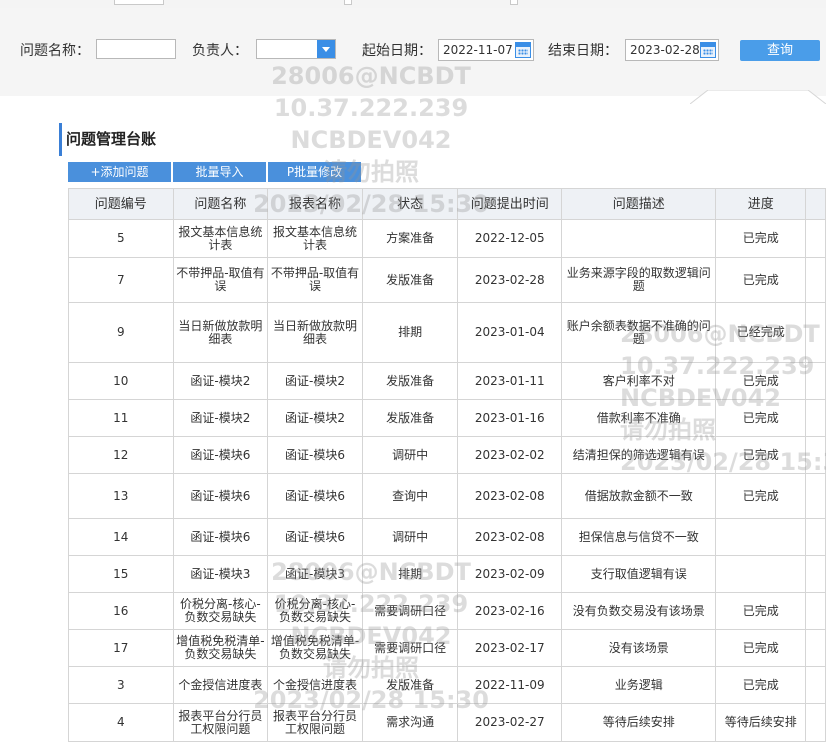  Describe the element at coordinates (121, 238) in the screenshot. I see `cell-issue-id: 5` at that location.